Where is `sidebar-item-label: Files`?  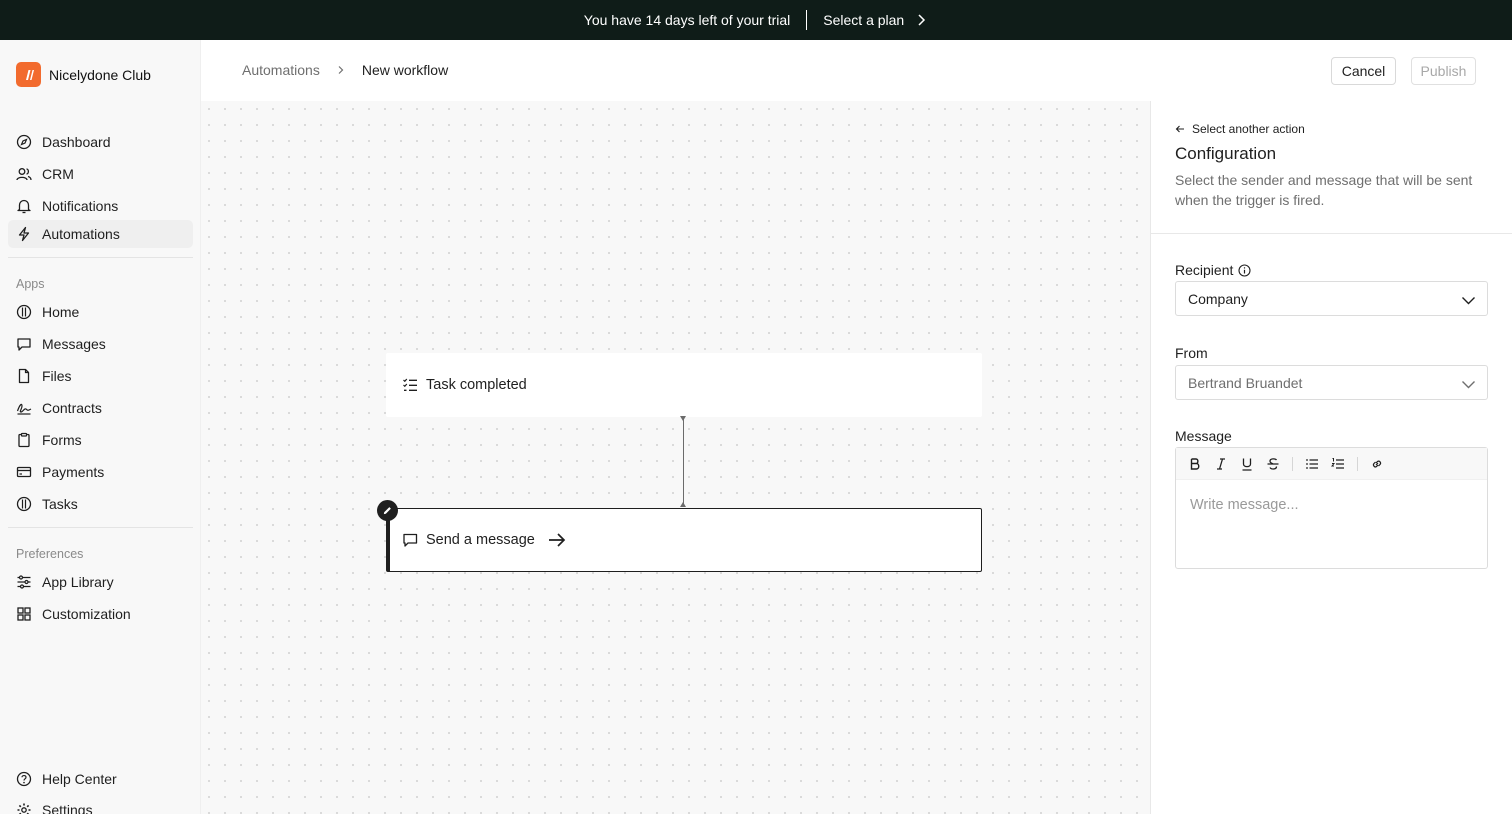 sidebar-item-label: Files is located at coordinates (57, 376).